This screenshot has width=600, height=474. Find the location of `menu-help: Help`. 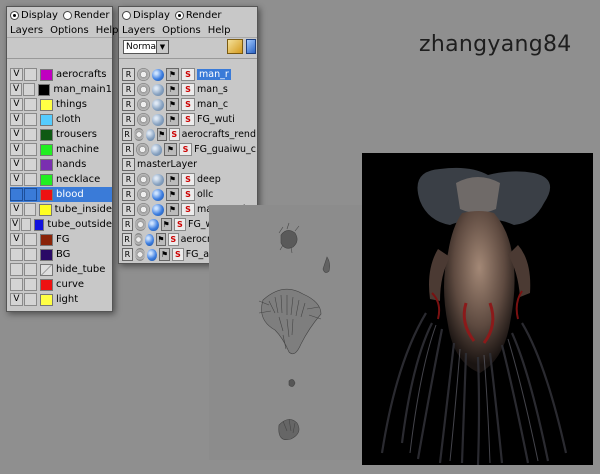

menu-help: Help is located at coordinates (107, 30).